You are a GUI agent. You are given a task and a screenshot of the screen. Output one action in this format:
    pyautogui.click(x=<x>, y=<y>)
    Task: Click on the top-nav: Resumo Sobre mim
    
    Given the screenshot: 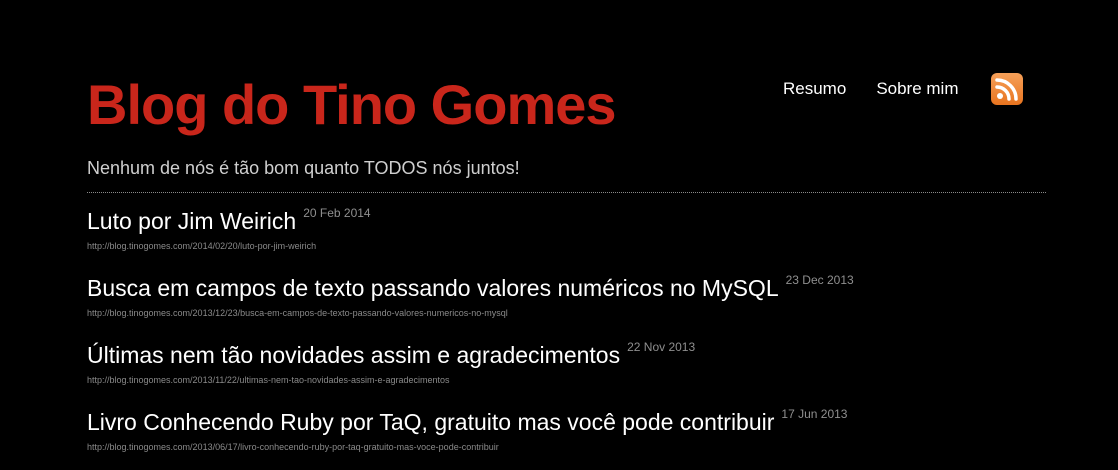 What is the action you would take?
    pyautogui.click(x=903, y=89)
    